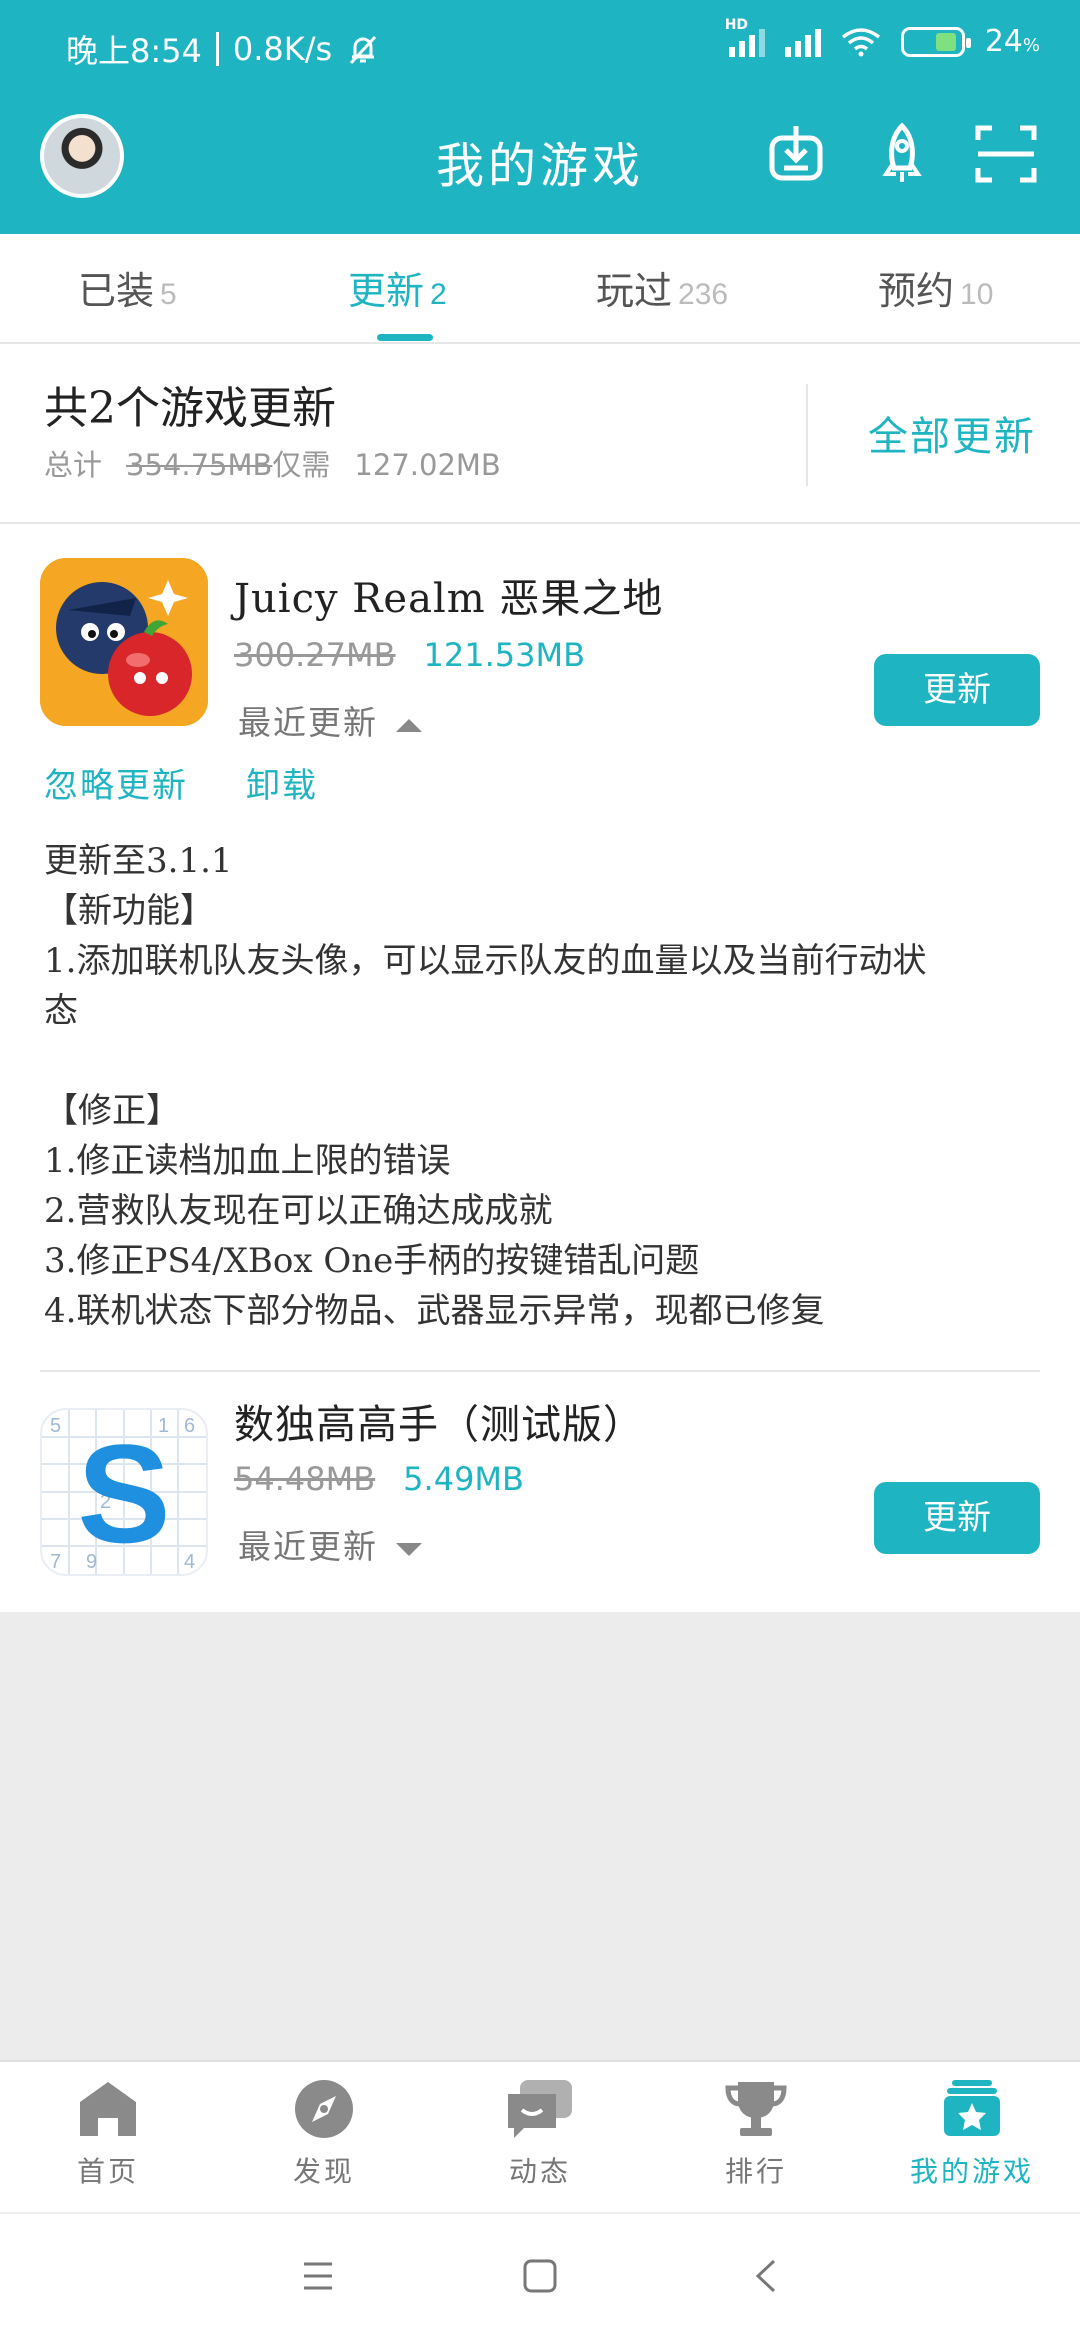 Image resolution: width=1080 pixels, height=2342 pixels. Describe the element at coordinates (972, 2108) in the screenshot. I see `my-games-icon` at that location.